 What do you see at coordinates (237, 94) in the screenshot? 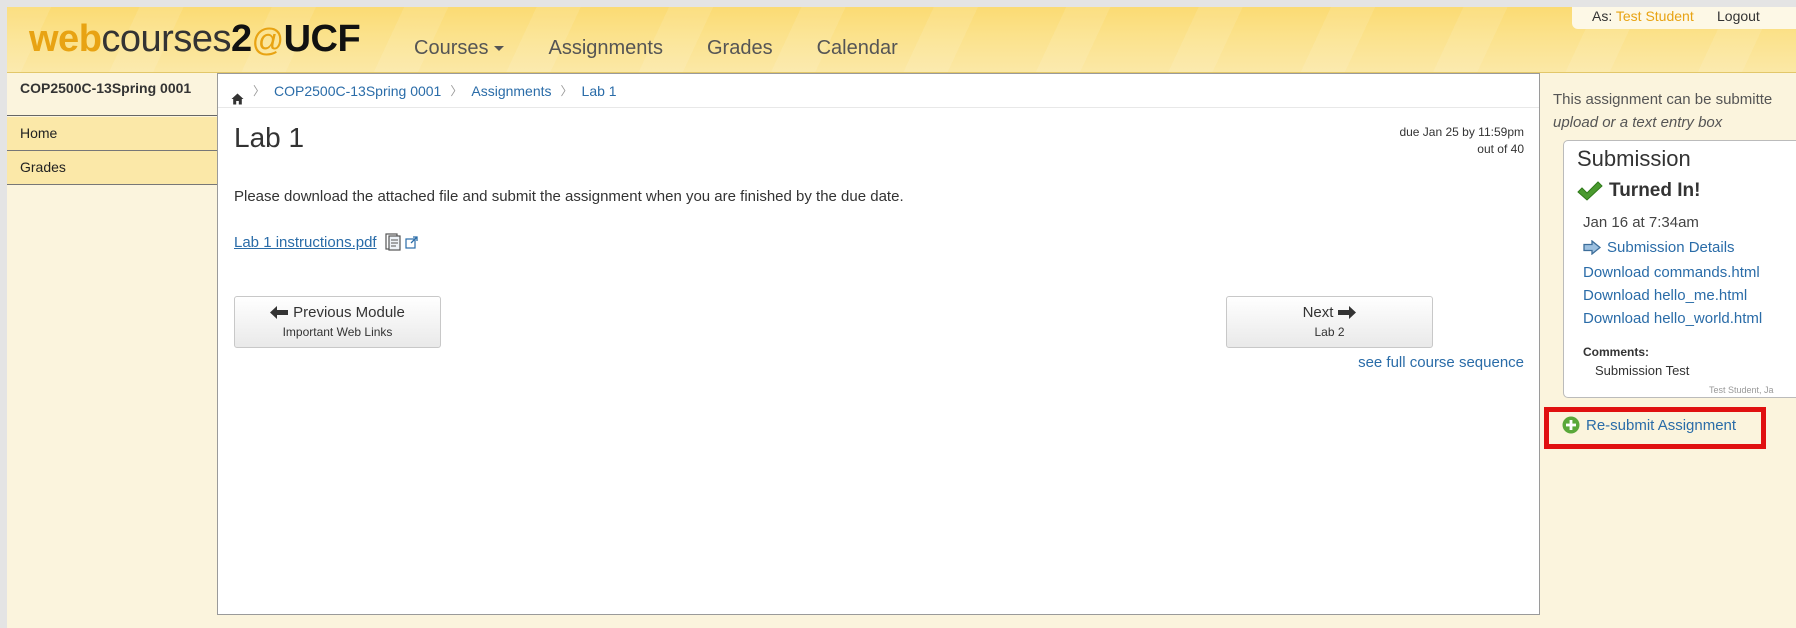
I see `home-icon` at bounding box center [237, 94].